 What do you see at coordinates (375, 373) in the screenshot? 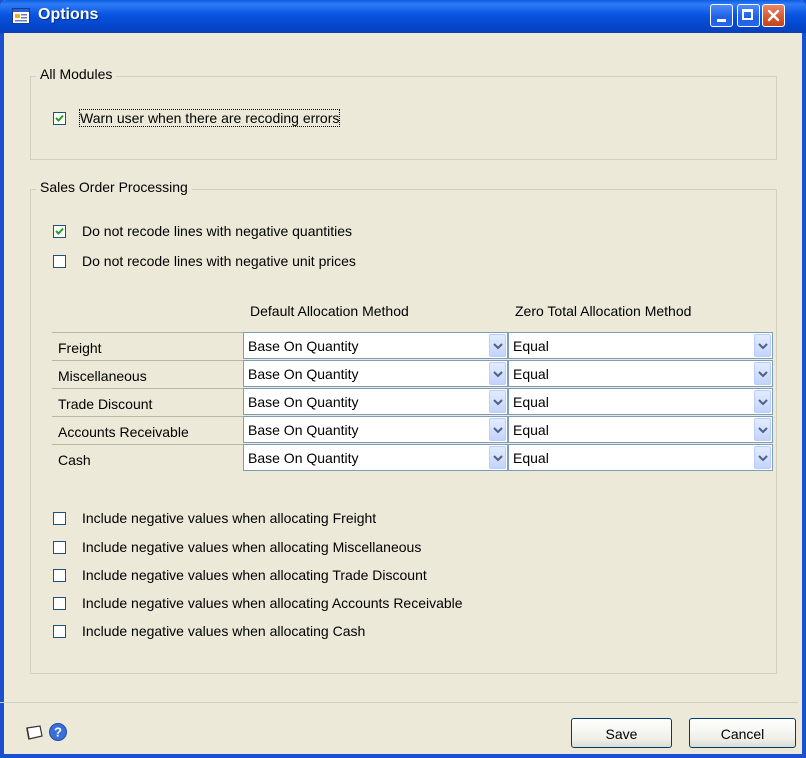
I see `misc-default-select: Base On Quantity` at bounding box center [375, 373].